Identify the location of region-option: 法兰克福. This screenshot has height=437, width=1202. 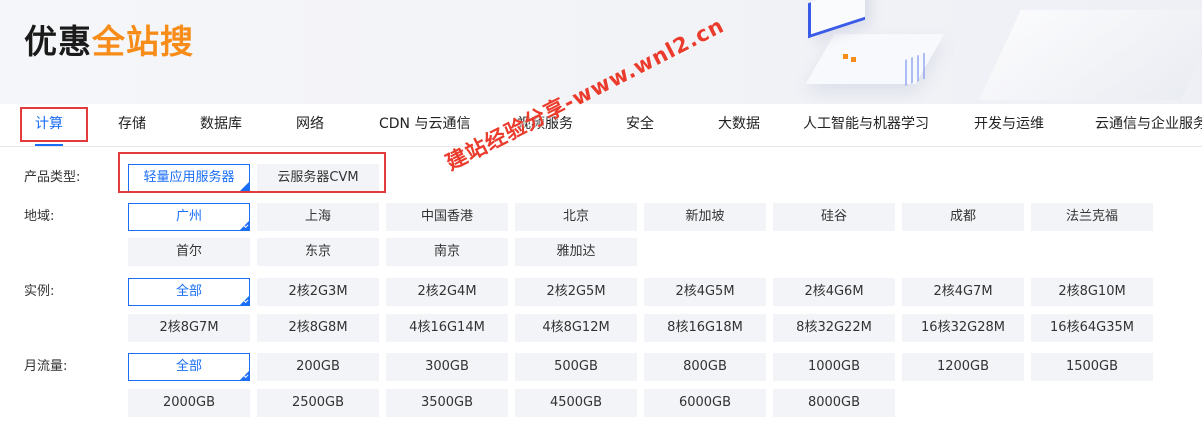
(1092, 217).